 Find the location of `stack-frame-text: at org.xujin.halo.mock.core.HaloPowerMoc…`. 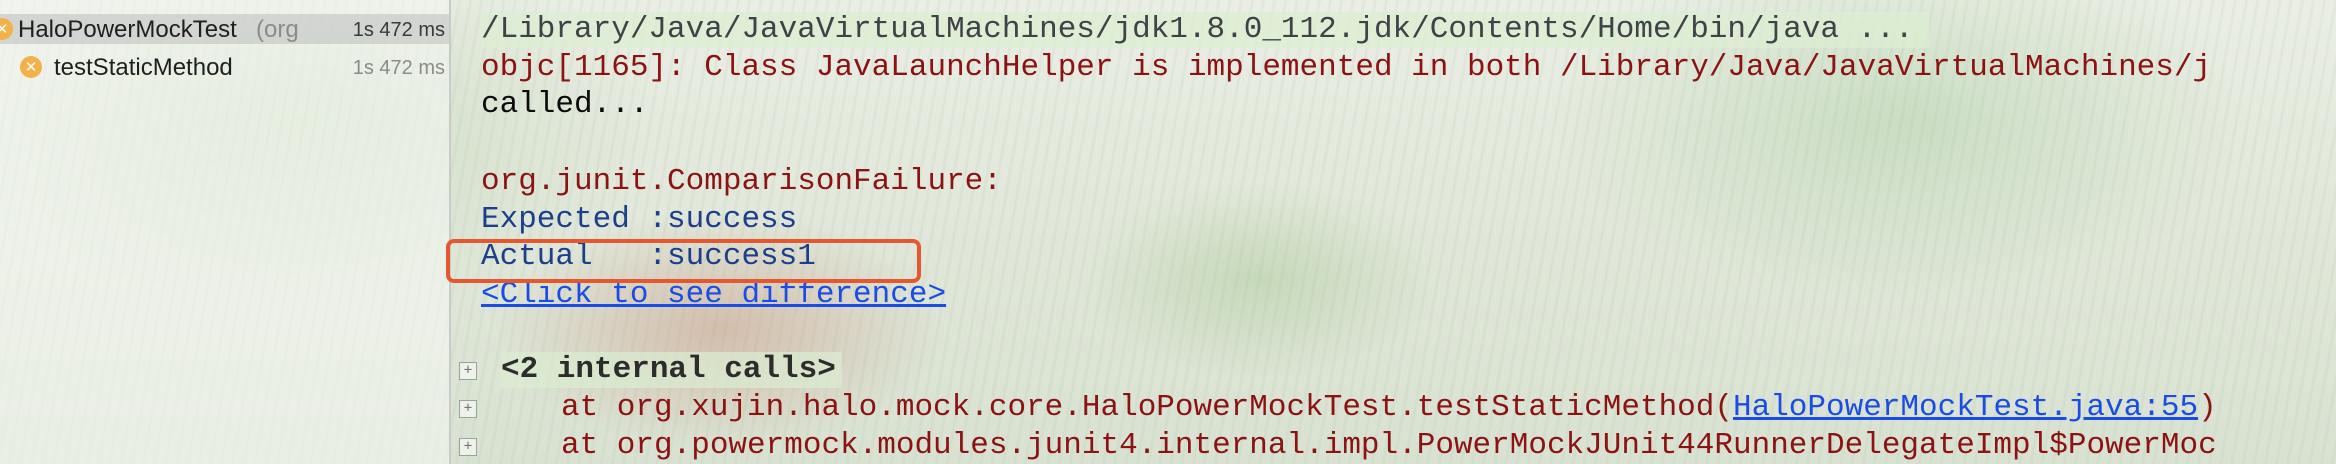

stack-frame-text: at org.xujin.halo.mock.core.HaloPowerMoc… is located at coordinates (1147, 407).